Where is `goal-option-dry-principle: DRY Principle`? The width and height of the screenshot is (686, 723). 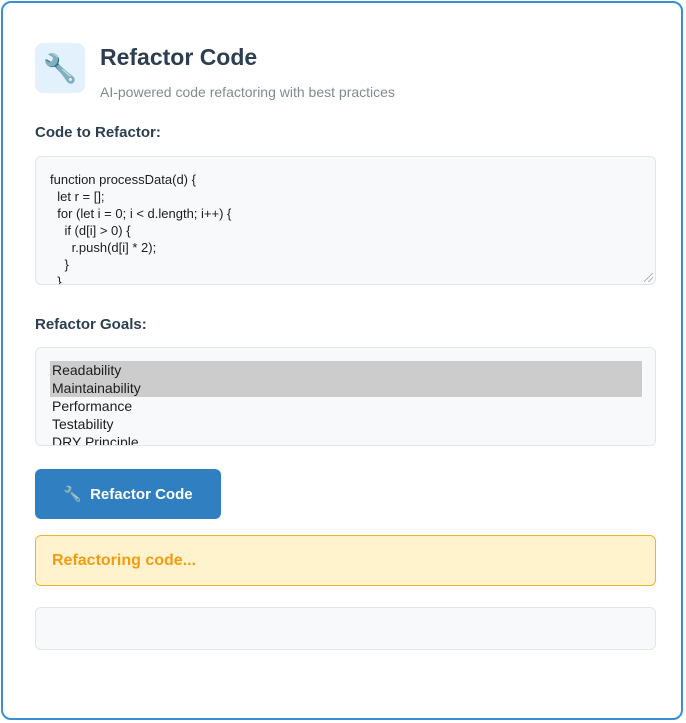
goal-option-dry-principle: DRY Principle is located at coordinates (346, 439).